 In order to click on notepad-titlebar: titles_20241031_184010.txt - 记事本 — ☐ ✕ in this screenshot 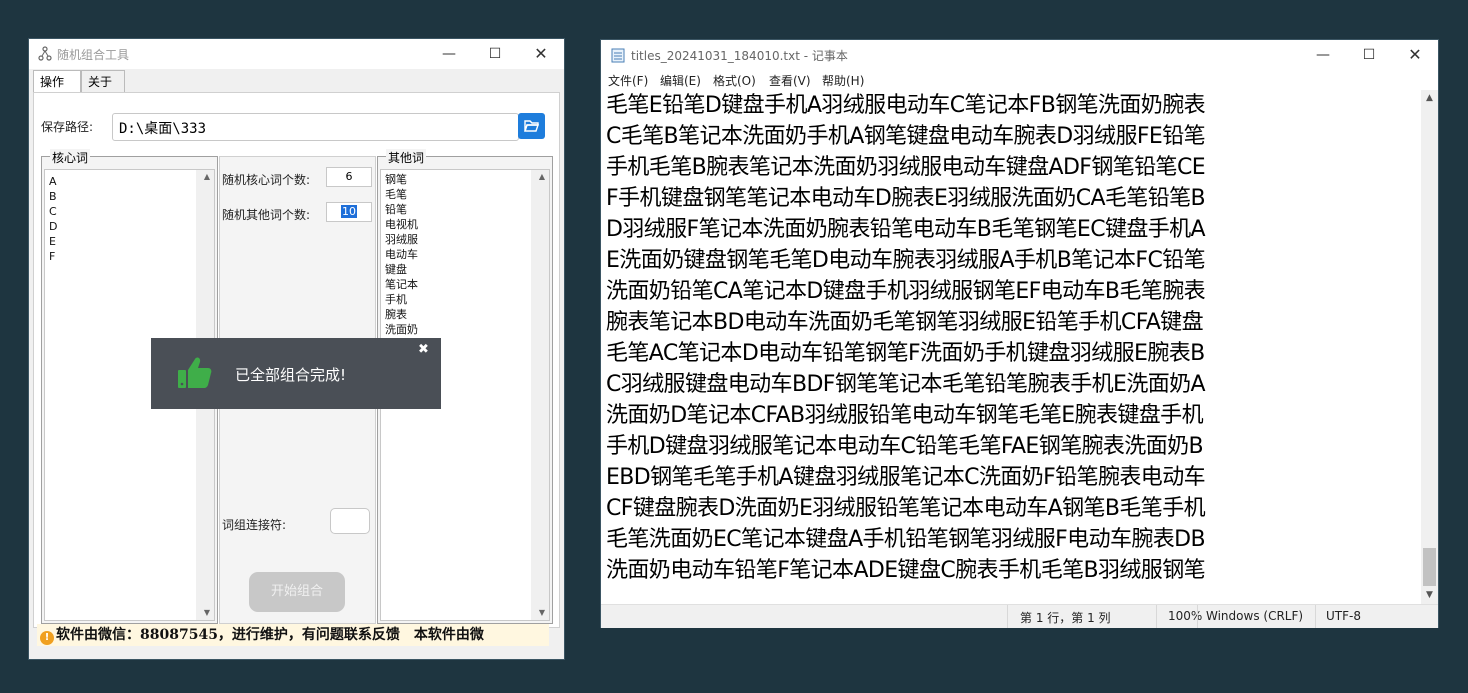, I will do `click(1019, 55)`.